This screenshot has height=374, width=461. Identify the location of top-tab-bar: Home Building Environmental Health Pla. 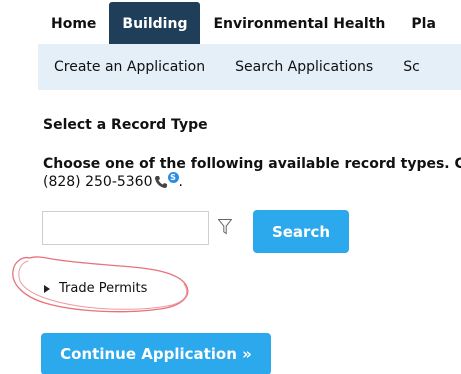
(243, 22).